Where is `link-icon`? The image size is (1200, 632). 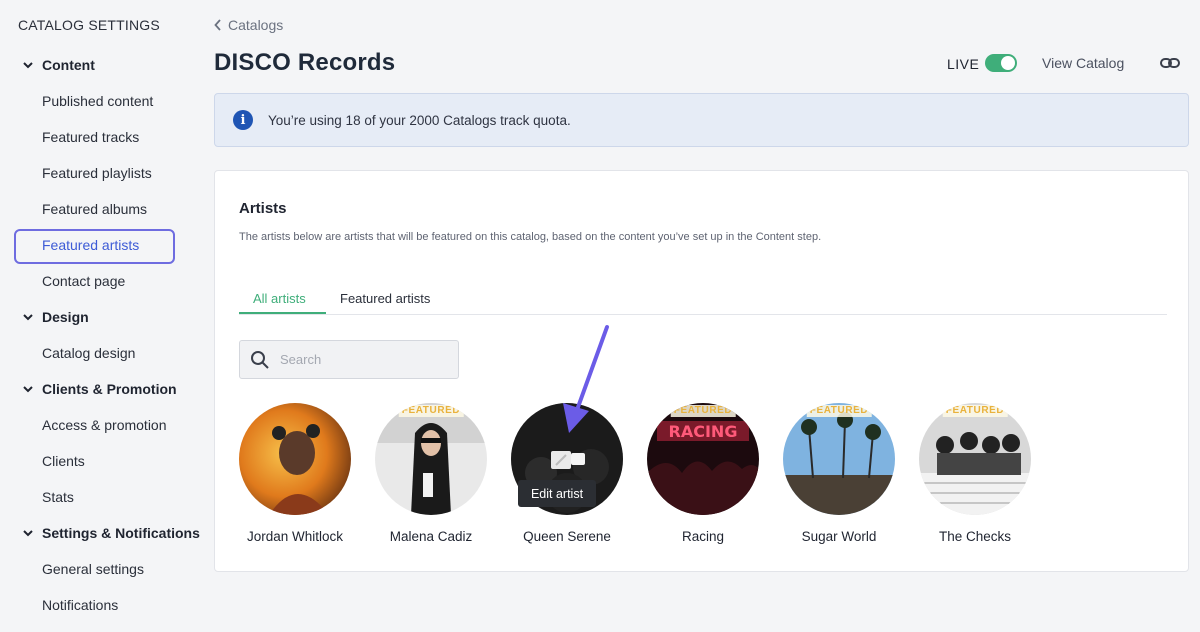 link-icon is located at coordinates (1170, 63).